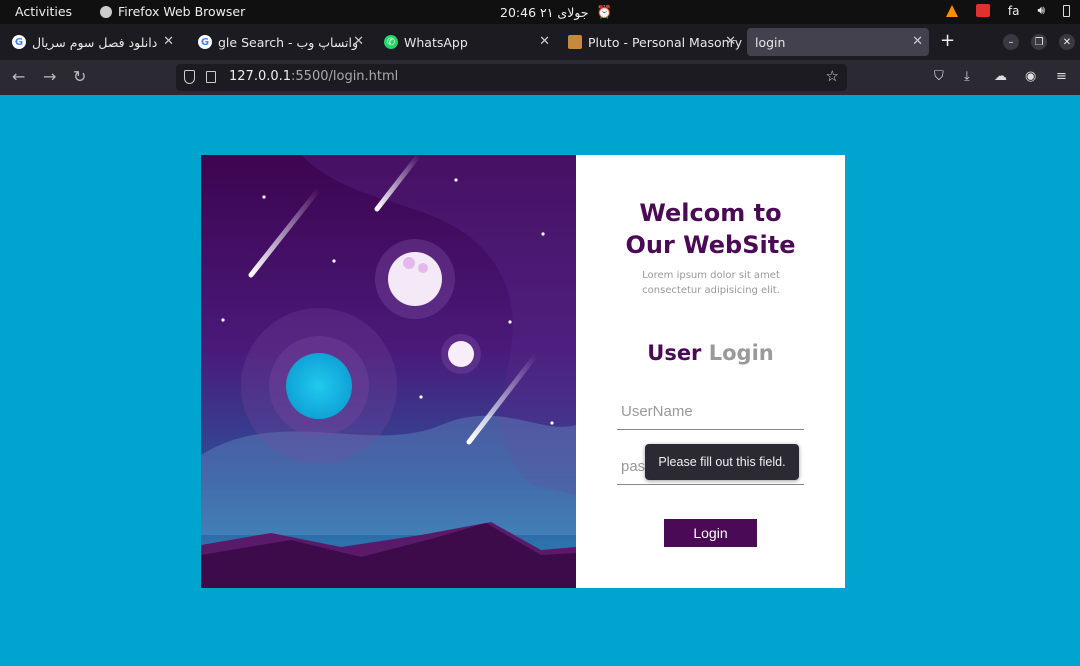 The height and width of the screenshot is (666, 1080). Describe the element at coordinates (1067, 42) in the screenshot. I see `close-window-button: ✕` at that location.